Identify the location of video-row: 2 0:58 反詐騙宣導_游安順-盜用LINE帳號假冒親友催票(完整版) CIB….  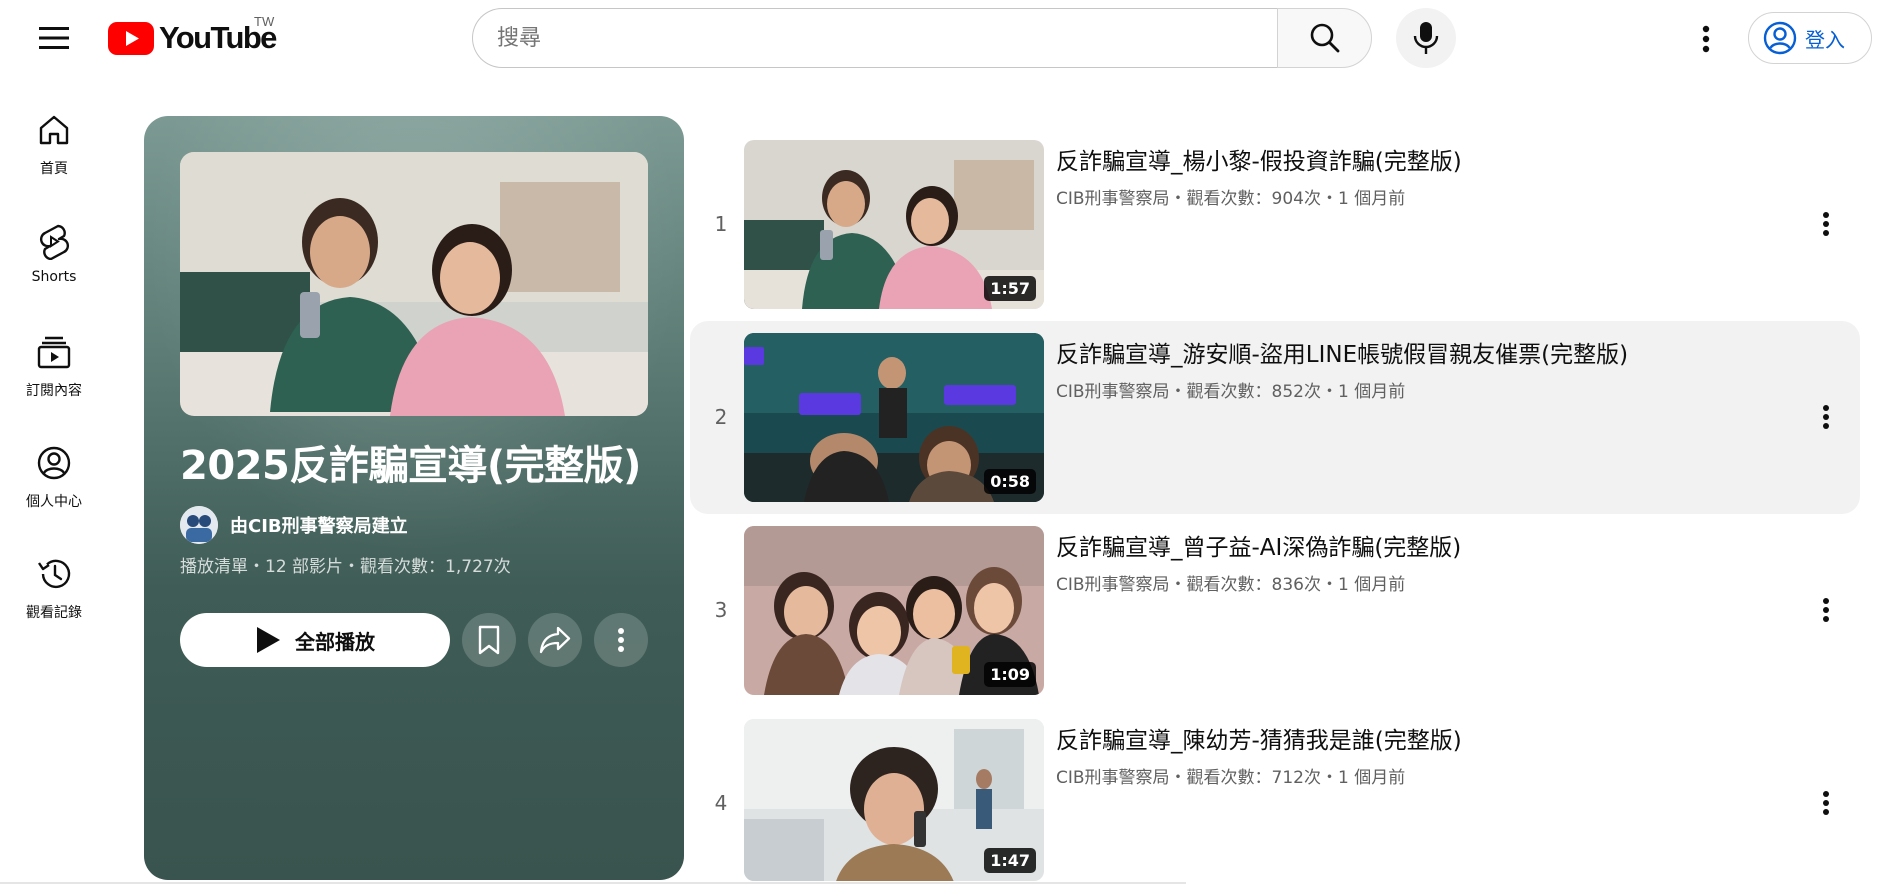
(1275, 417).